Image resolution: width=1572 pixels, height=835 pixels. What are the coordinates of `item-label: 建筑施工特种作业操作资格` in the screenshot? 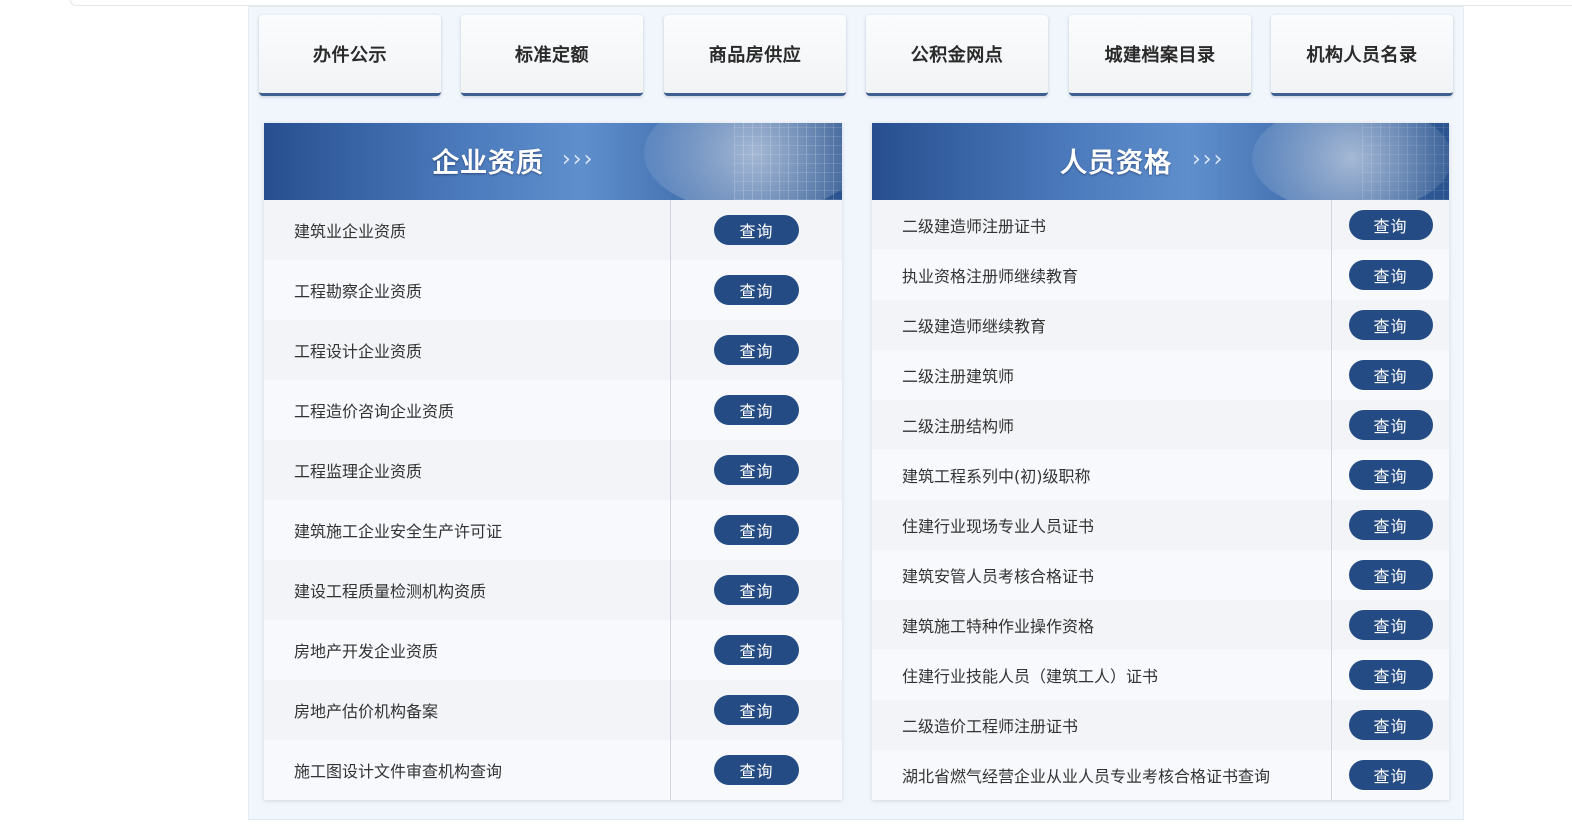 It's located at (1102, 625).